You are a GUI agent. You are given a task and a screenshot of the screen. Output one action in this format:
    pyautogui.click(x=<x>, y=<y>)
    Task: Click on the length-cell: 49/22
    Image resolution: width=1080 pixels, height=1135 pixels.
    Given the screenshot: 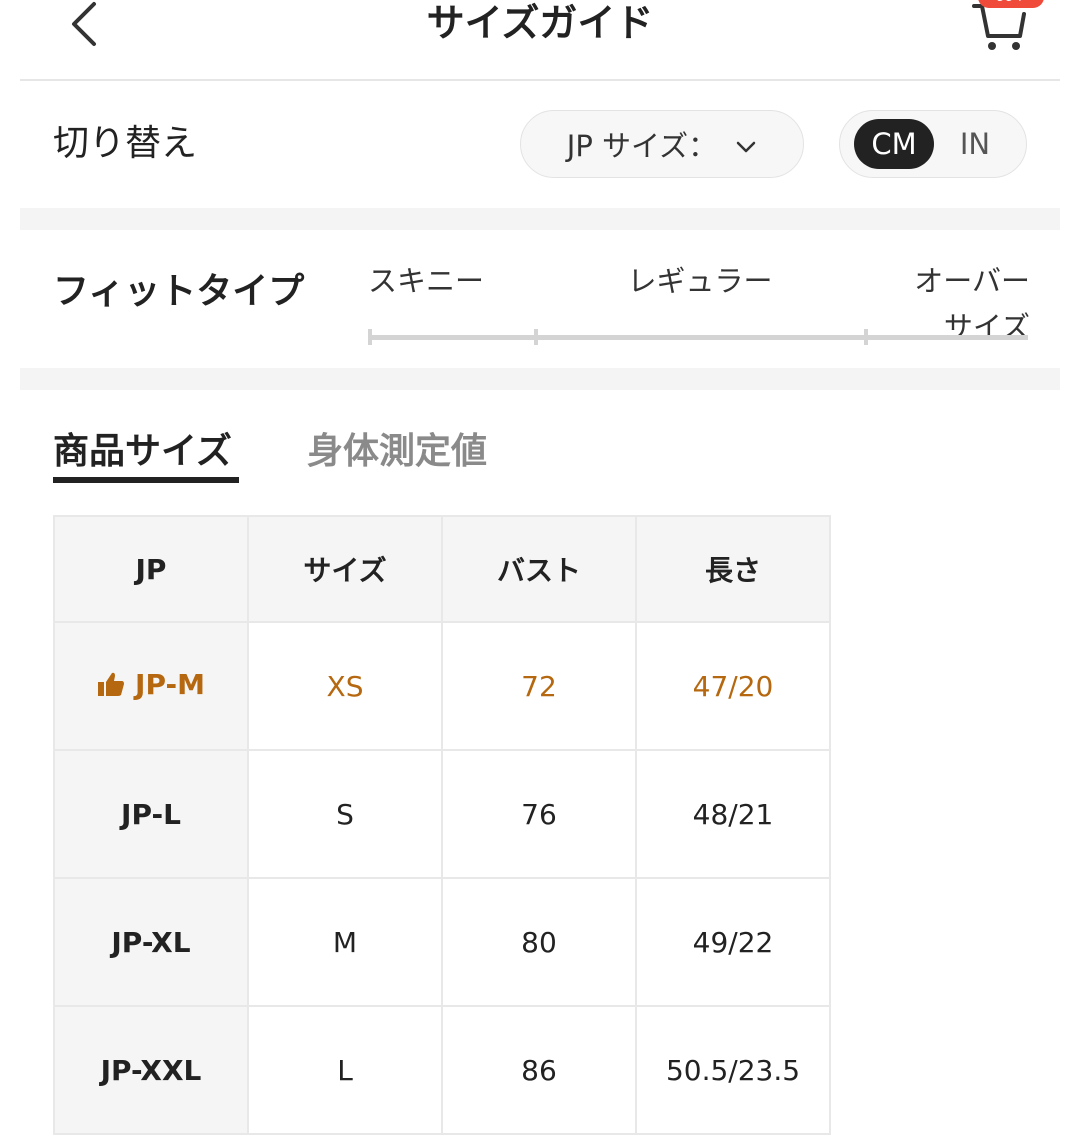 What is the action you would take?
    pyautogui.click(x=733, y=942)
    